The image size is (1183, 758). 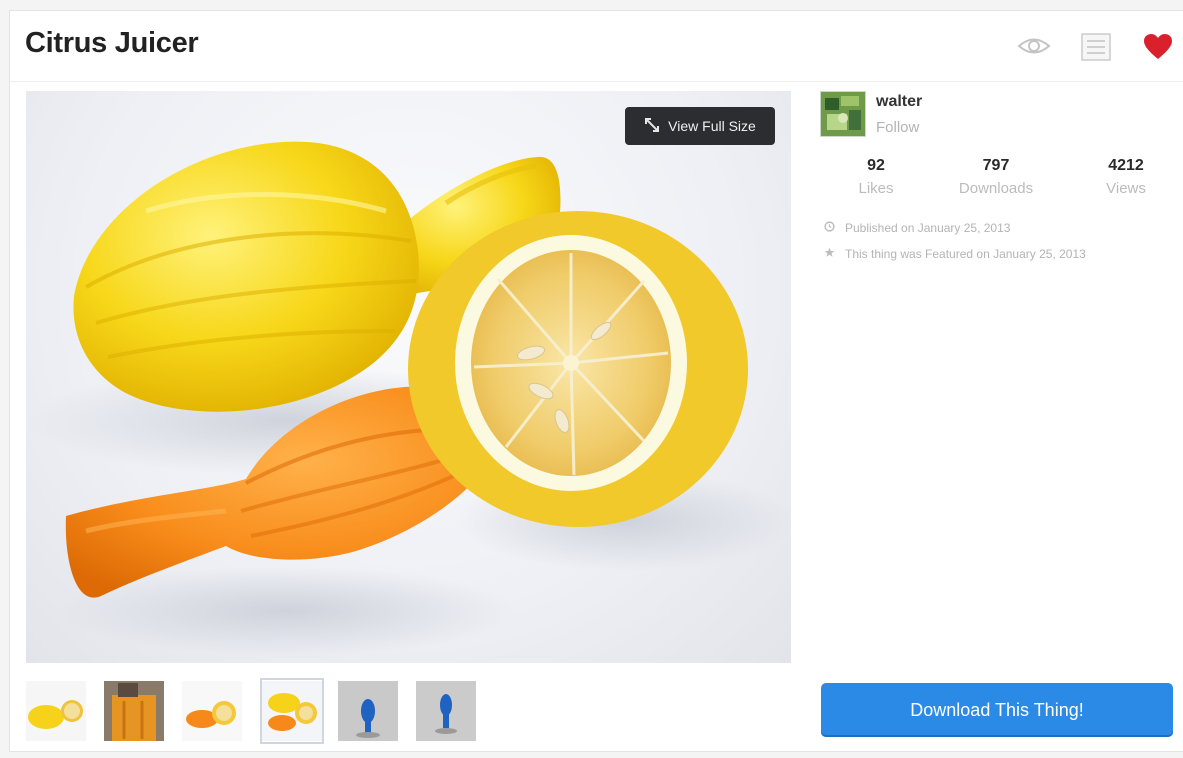 What do you see at coordinates (652, 126) in the screenshot?
I see `diagonal-arrows-icon` at bounding box center [652, 126].